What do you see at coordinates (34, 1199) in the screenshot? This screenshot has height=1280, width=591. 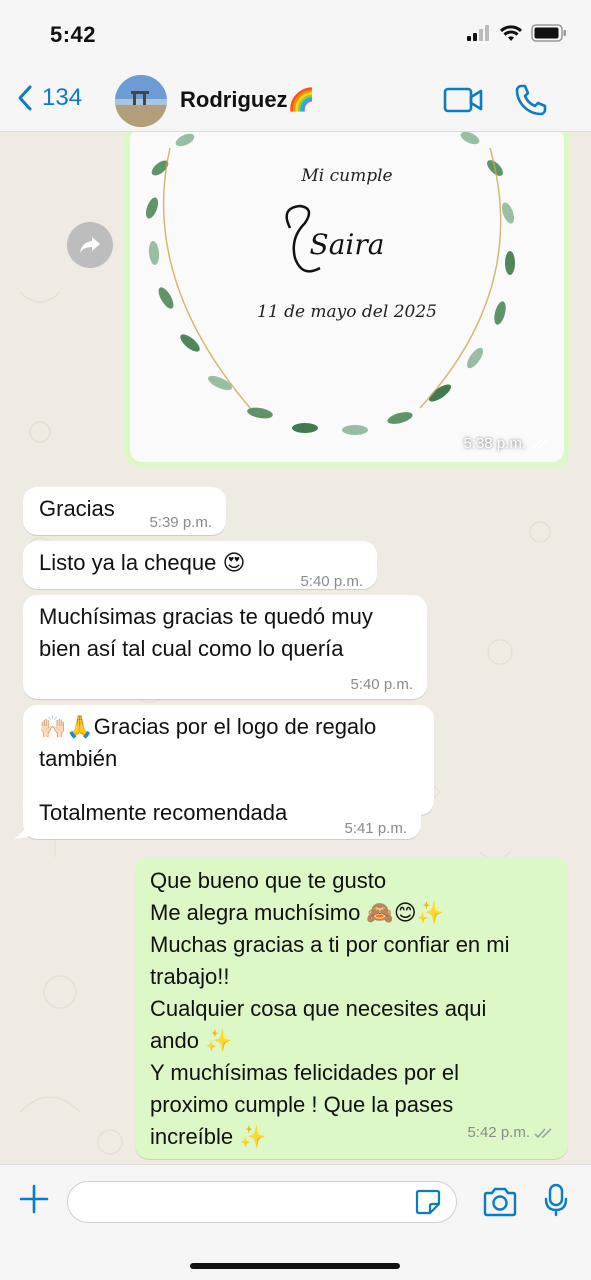 I see `plus-icon` at bounding box center [34, 1199].